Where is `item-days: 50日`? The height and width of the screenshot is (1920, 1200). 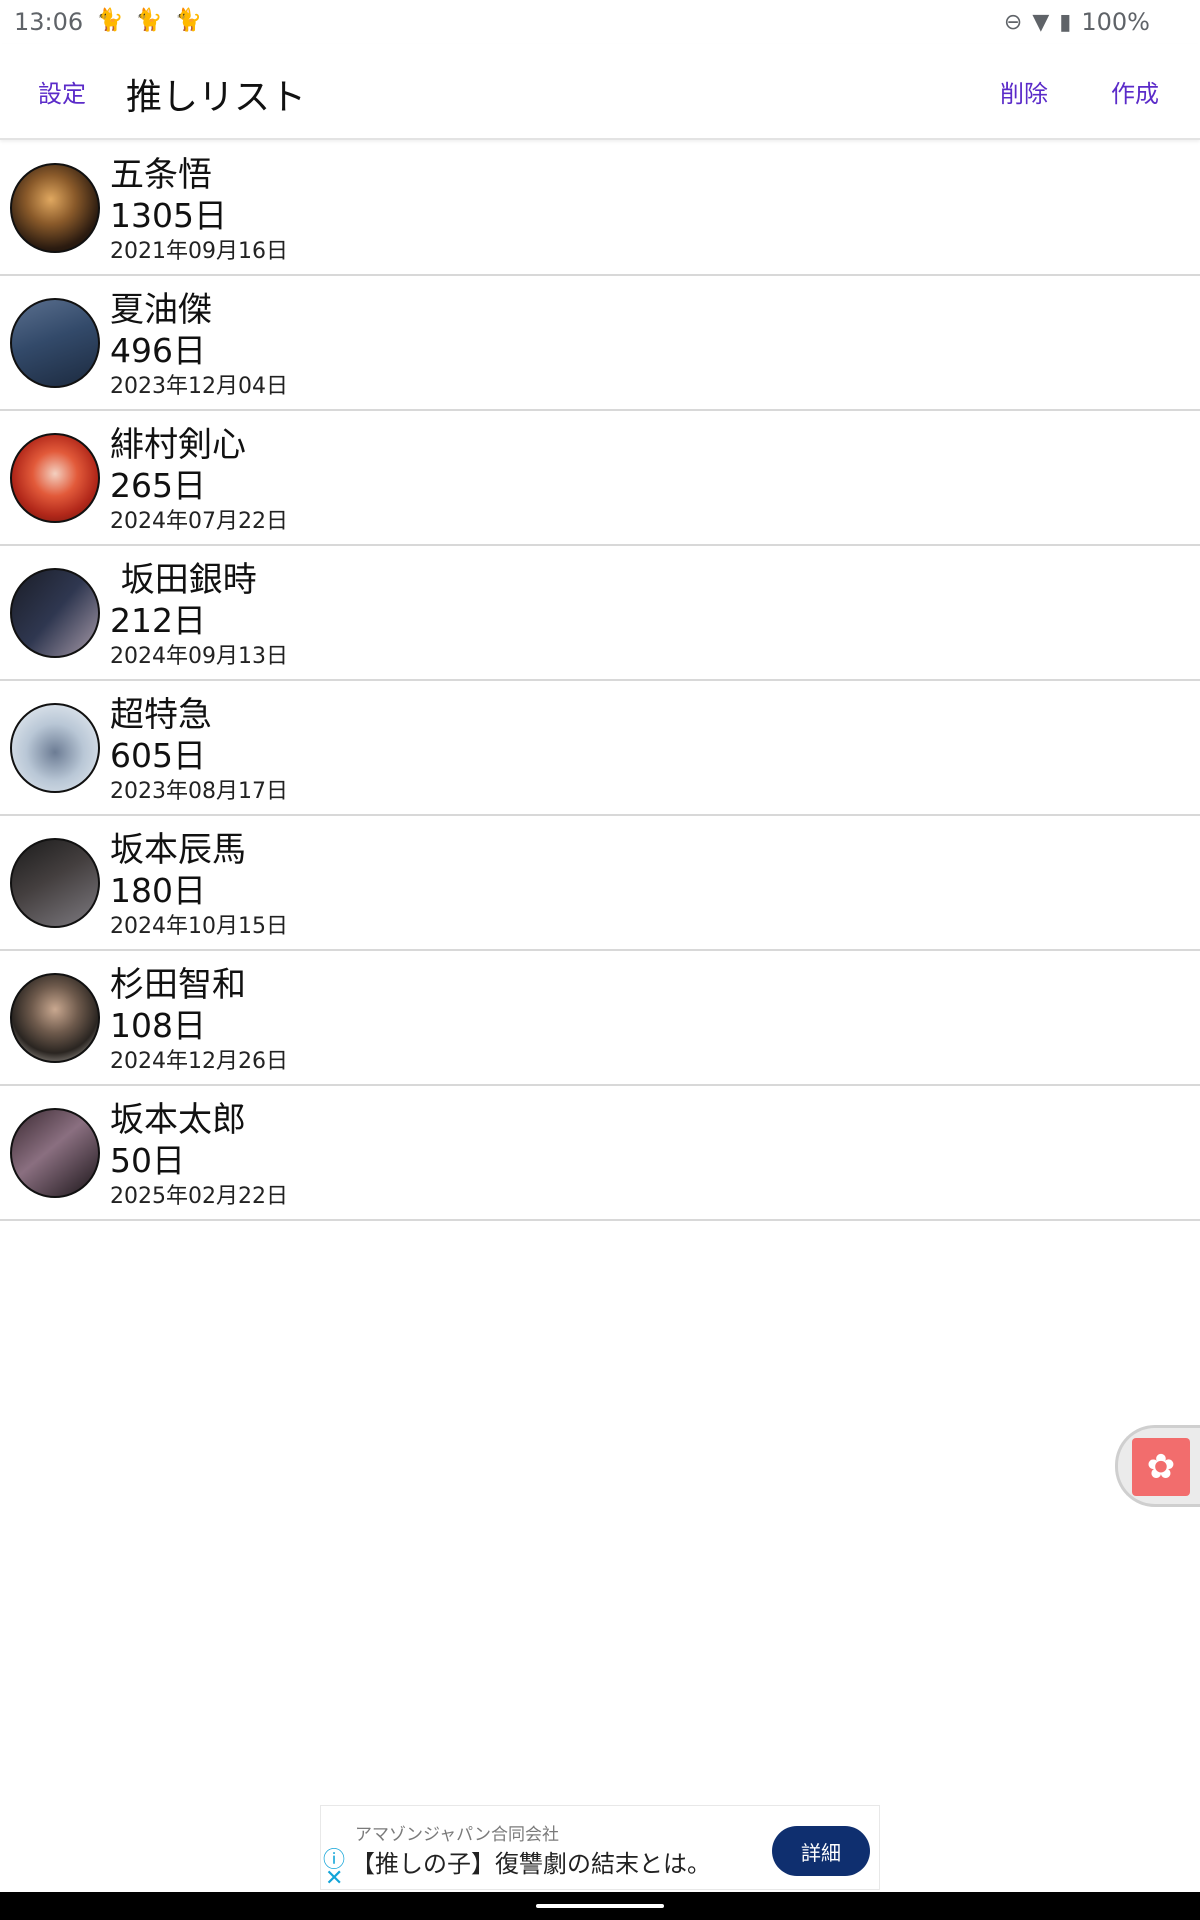 item-days: 50日 is located at coordinates (147, 1160).